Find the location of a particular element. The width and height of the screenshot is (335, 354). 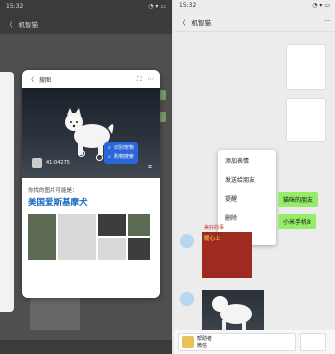

mini-program-card is located at coordinates (313, 342).